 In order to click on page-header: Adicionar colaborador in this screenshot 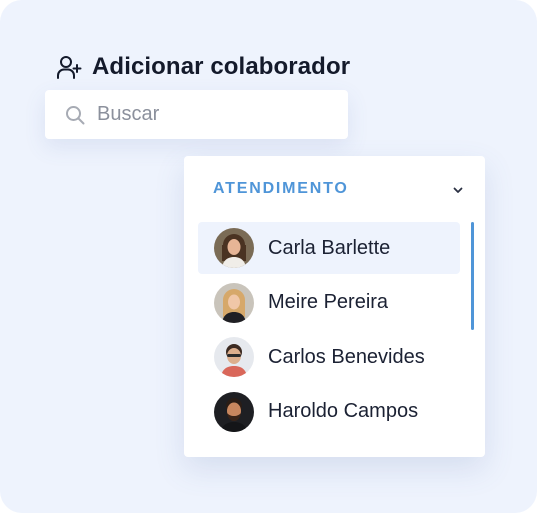, I will do `click(203, 67)`.